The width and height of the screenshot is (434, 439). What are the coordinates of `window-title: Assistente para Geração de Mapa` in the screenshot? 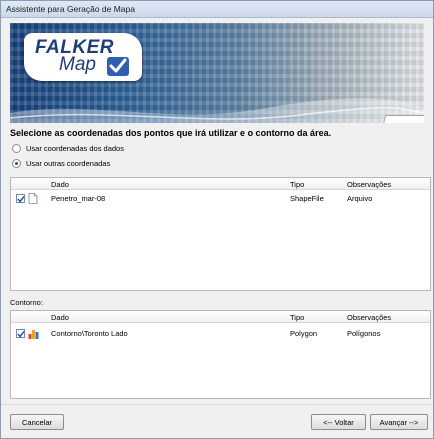 It's located at (70, 9).